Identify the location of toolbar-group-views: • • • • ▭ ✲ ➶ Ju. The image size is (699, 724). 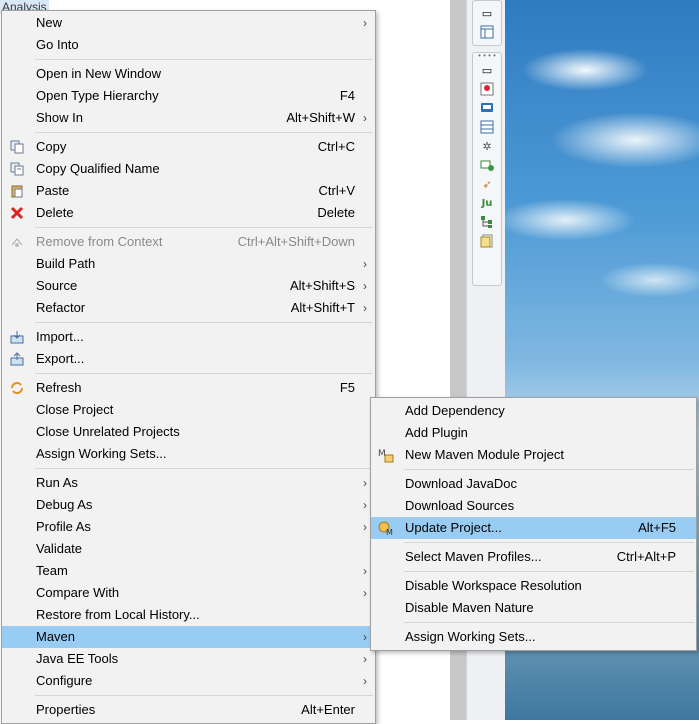
(487, 169).